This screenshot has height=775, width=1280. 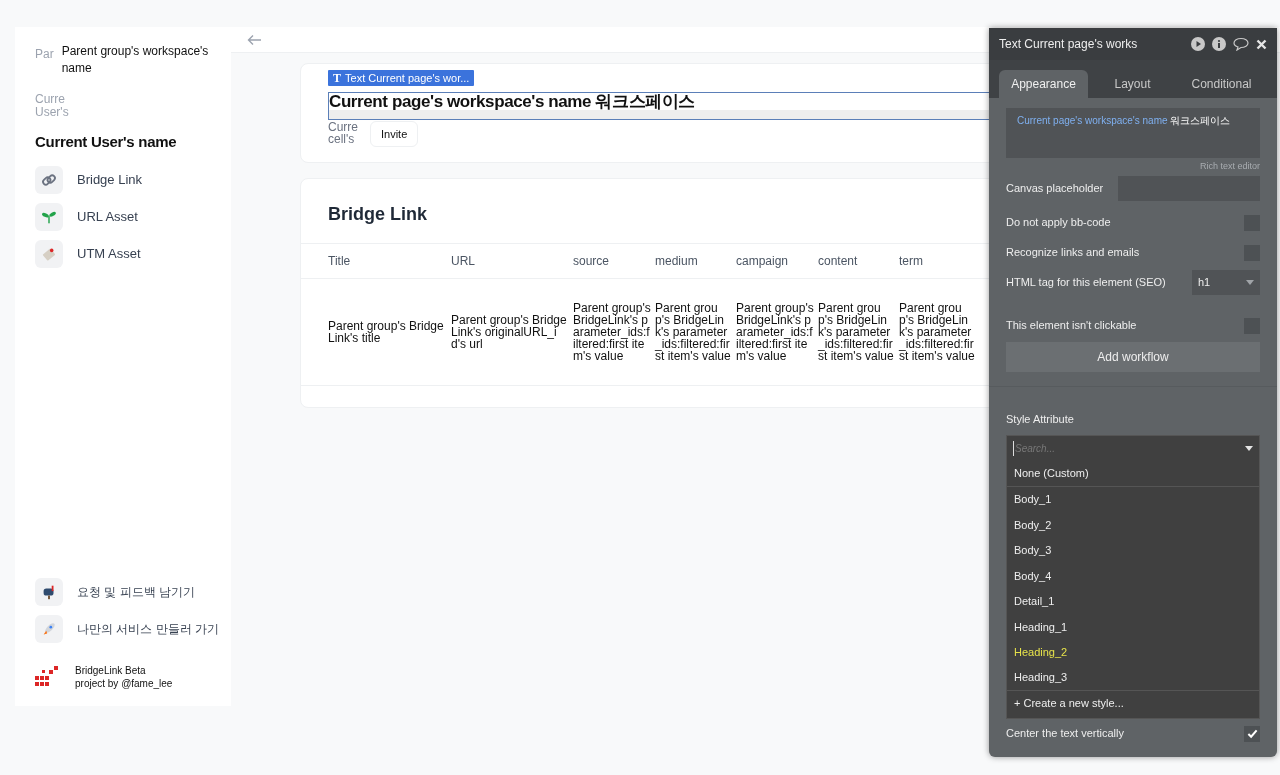 What do you see at coordinates (49, 179) in the screenshot?
I see `link-icon` at bounding box center [49, 179].